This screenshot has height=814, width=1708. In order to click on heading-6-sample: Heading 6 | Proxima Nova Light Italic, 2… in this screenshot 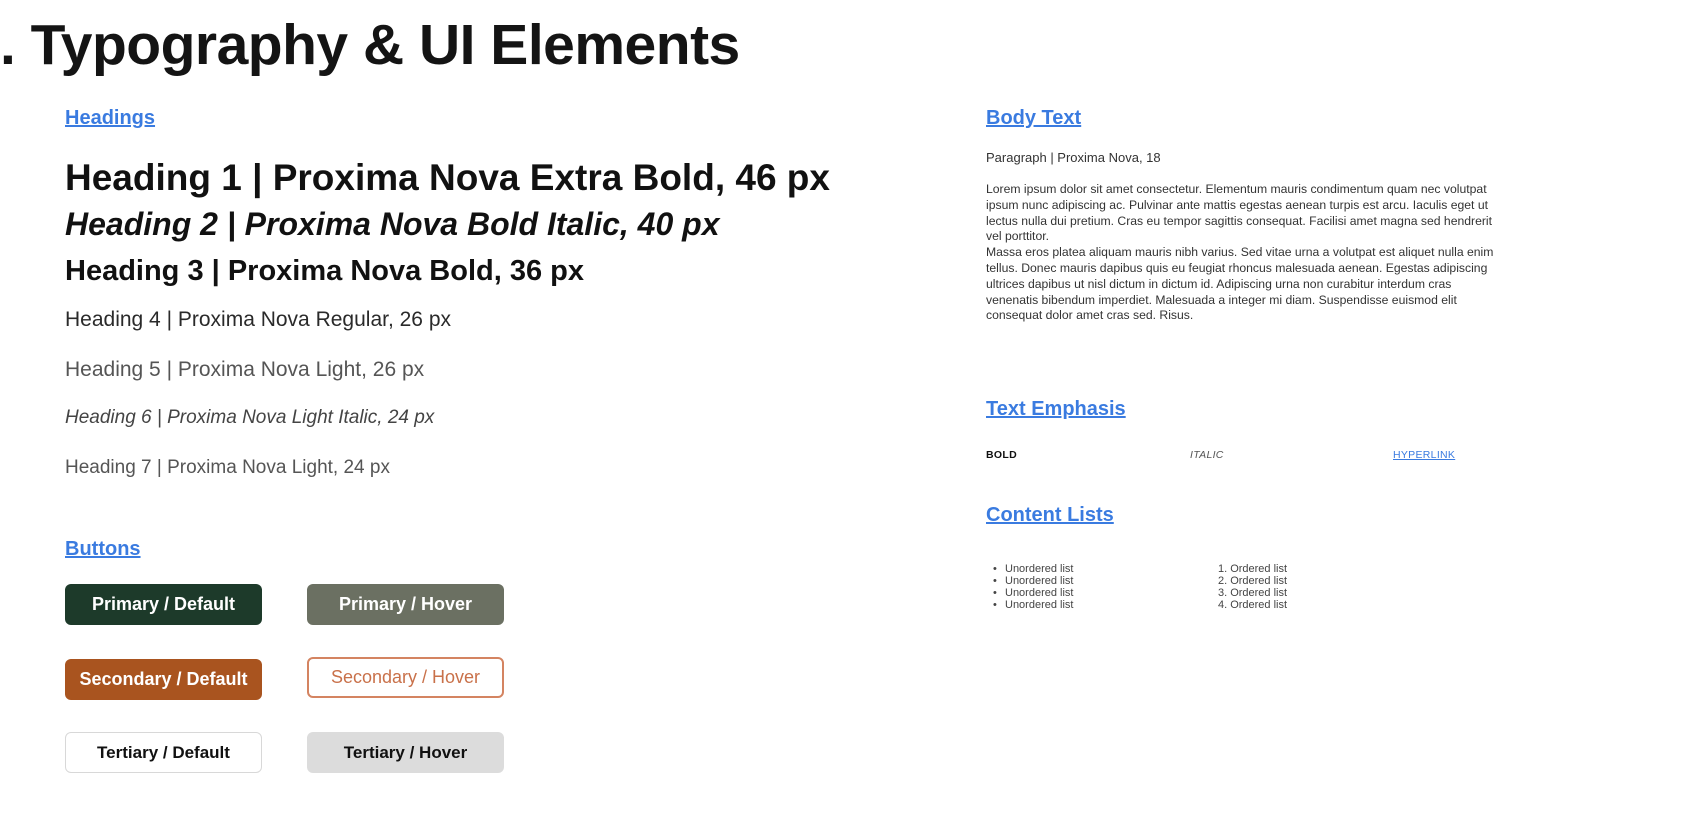, I will do `click(250, 417)`.